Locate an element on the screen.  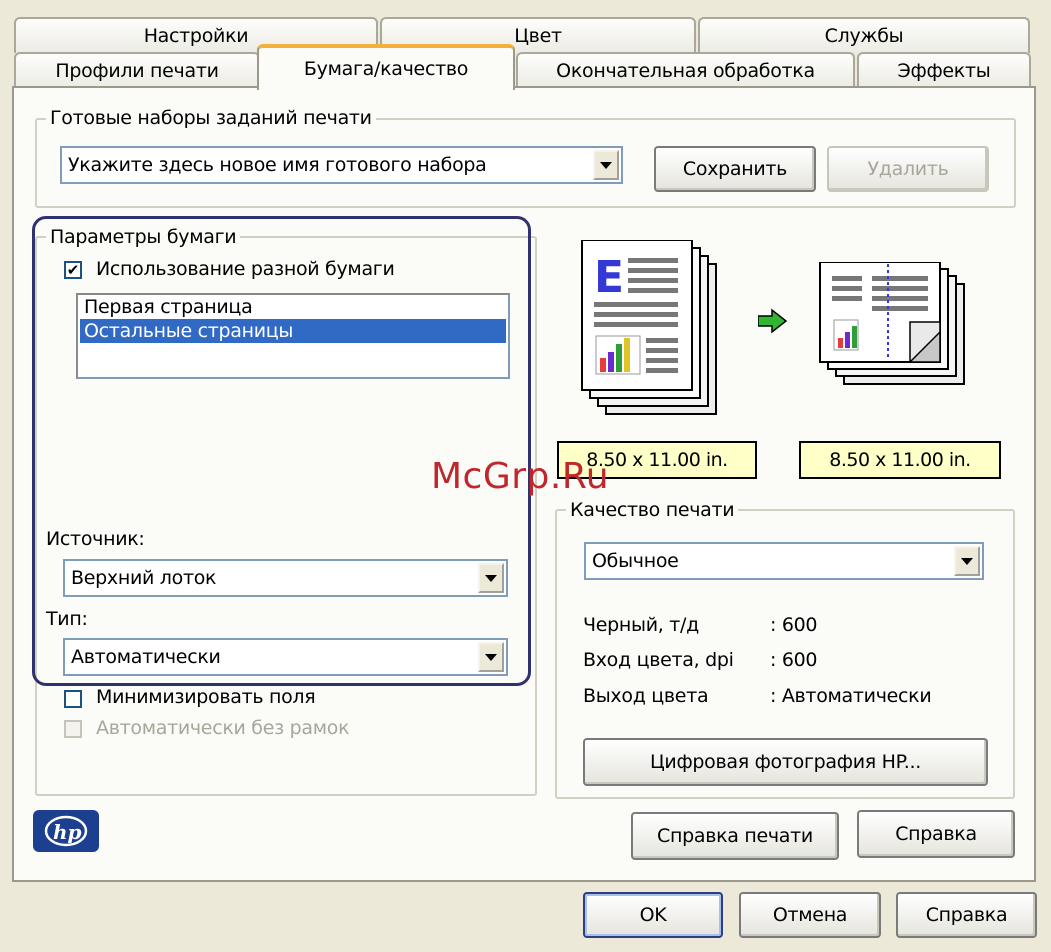
cancel-button: Отмена is located at coordinates (810, 915).